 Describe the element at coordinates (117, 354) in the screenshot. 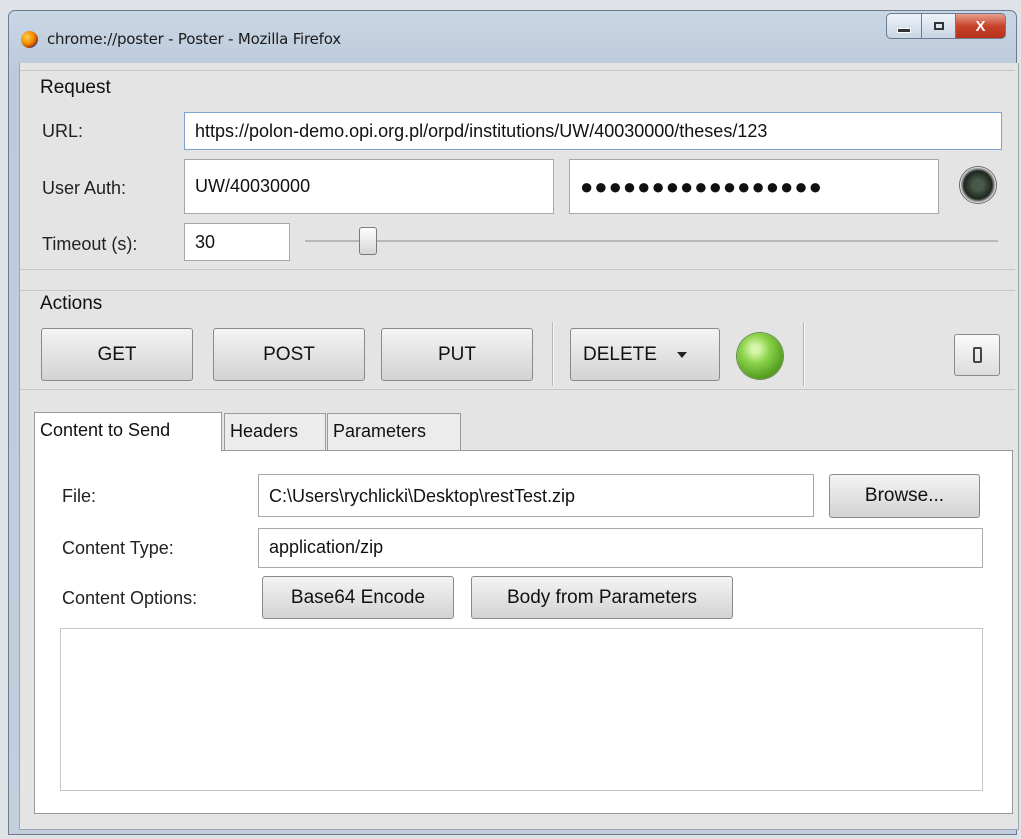

I see `get-button: GET` at that location.